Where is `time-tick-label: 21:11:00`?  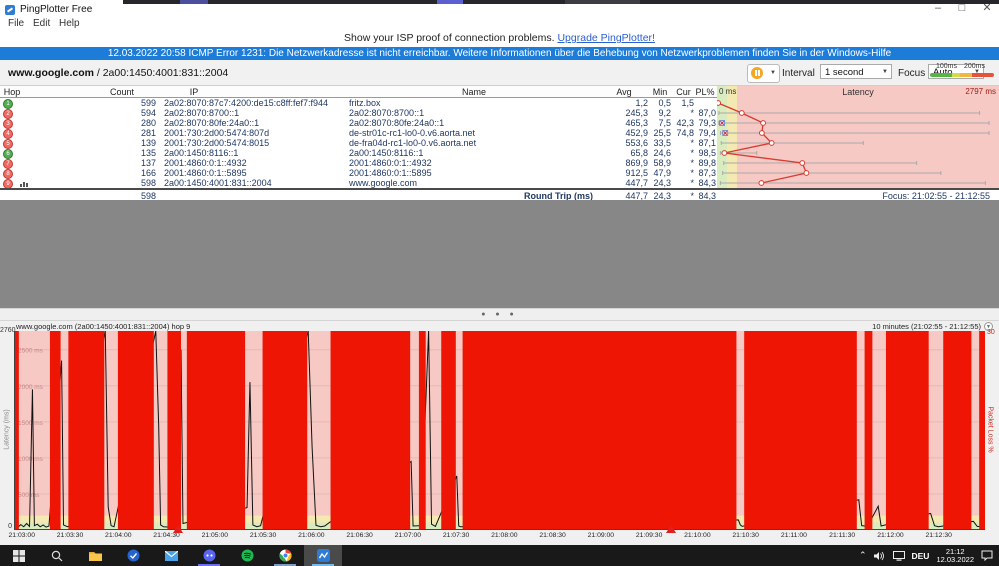 time-tick-label: 21:11:00 is located at coordinates (793, 535).